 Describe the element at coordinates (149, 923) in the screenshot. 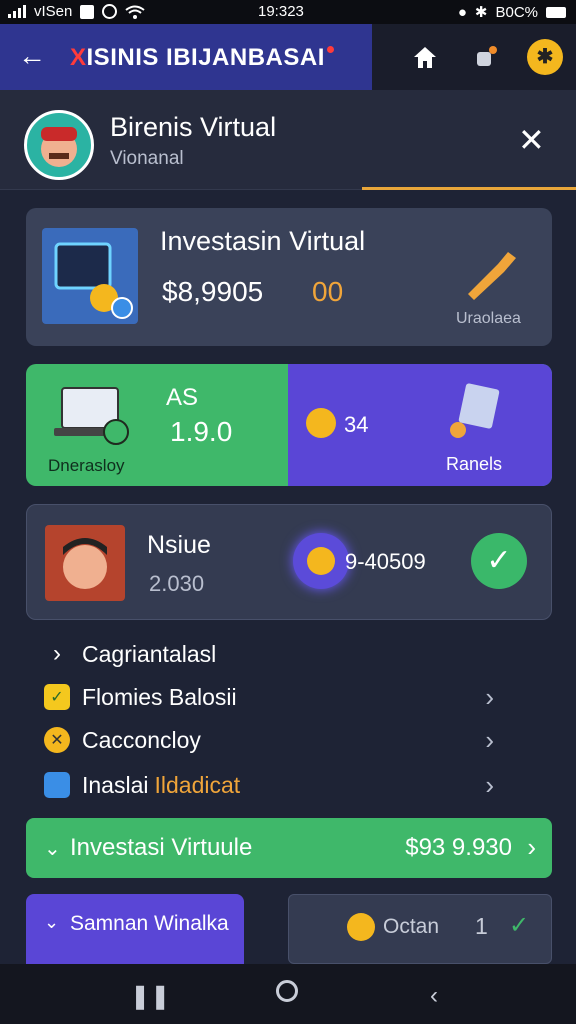

I see `panel-label: Samnan Winalka` at that location.